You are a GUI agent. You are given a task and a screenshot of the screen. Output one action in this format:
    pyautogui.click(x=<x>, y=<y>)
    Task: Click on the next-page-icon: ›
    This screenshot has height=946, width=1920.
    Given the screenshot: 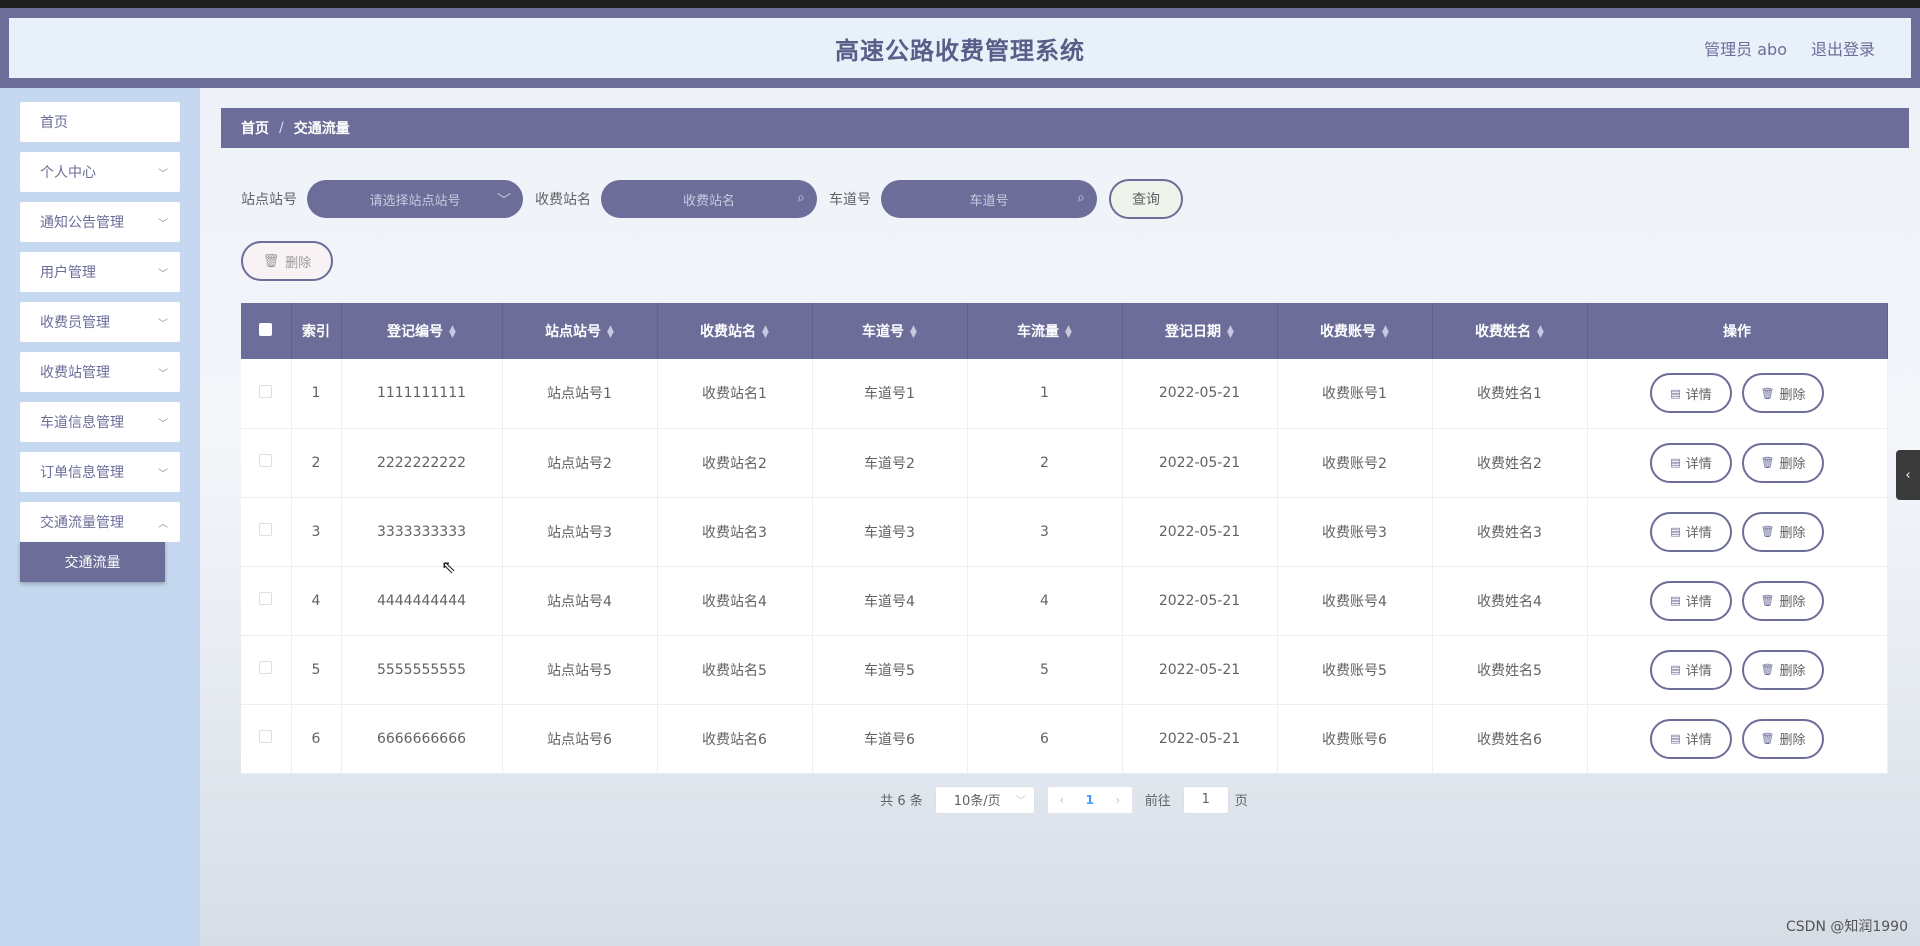 What is the action you would take?
    pyautogui.click(x=1118, y=800)
    